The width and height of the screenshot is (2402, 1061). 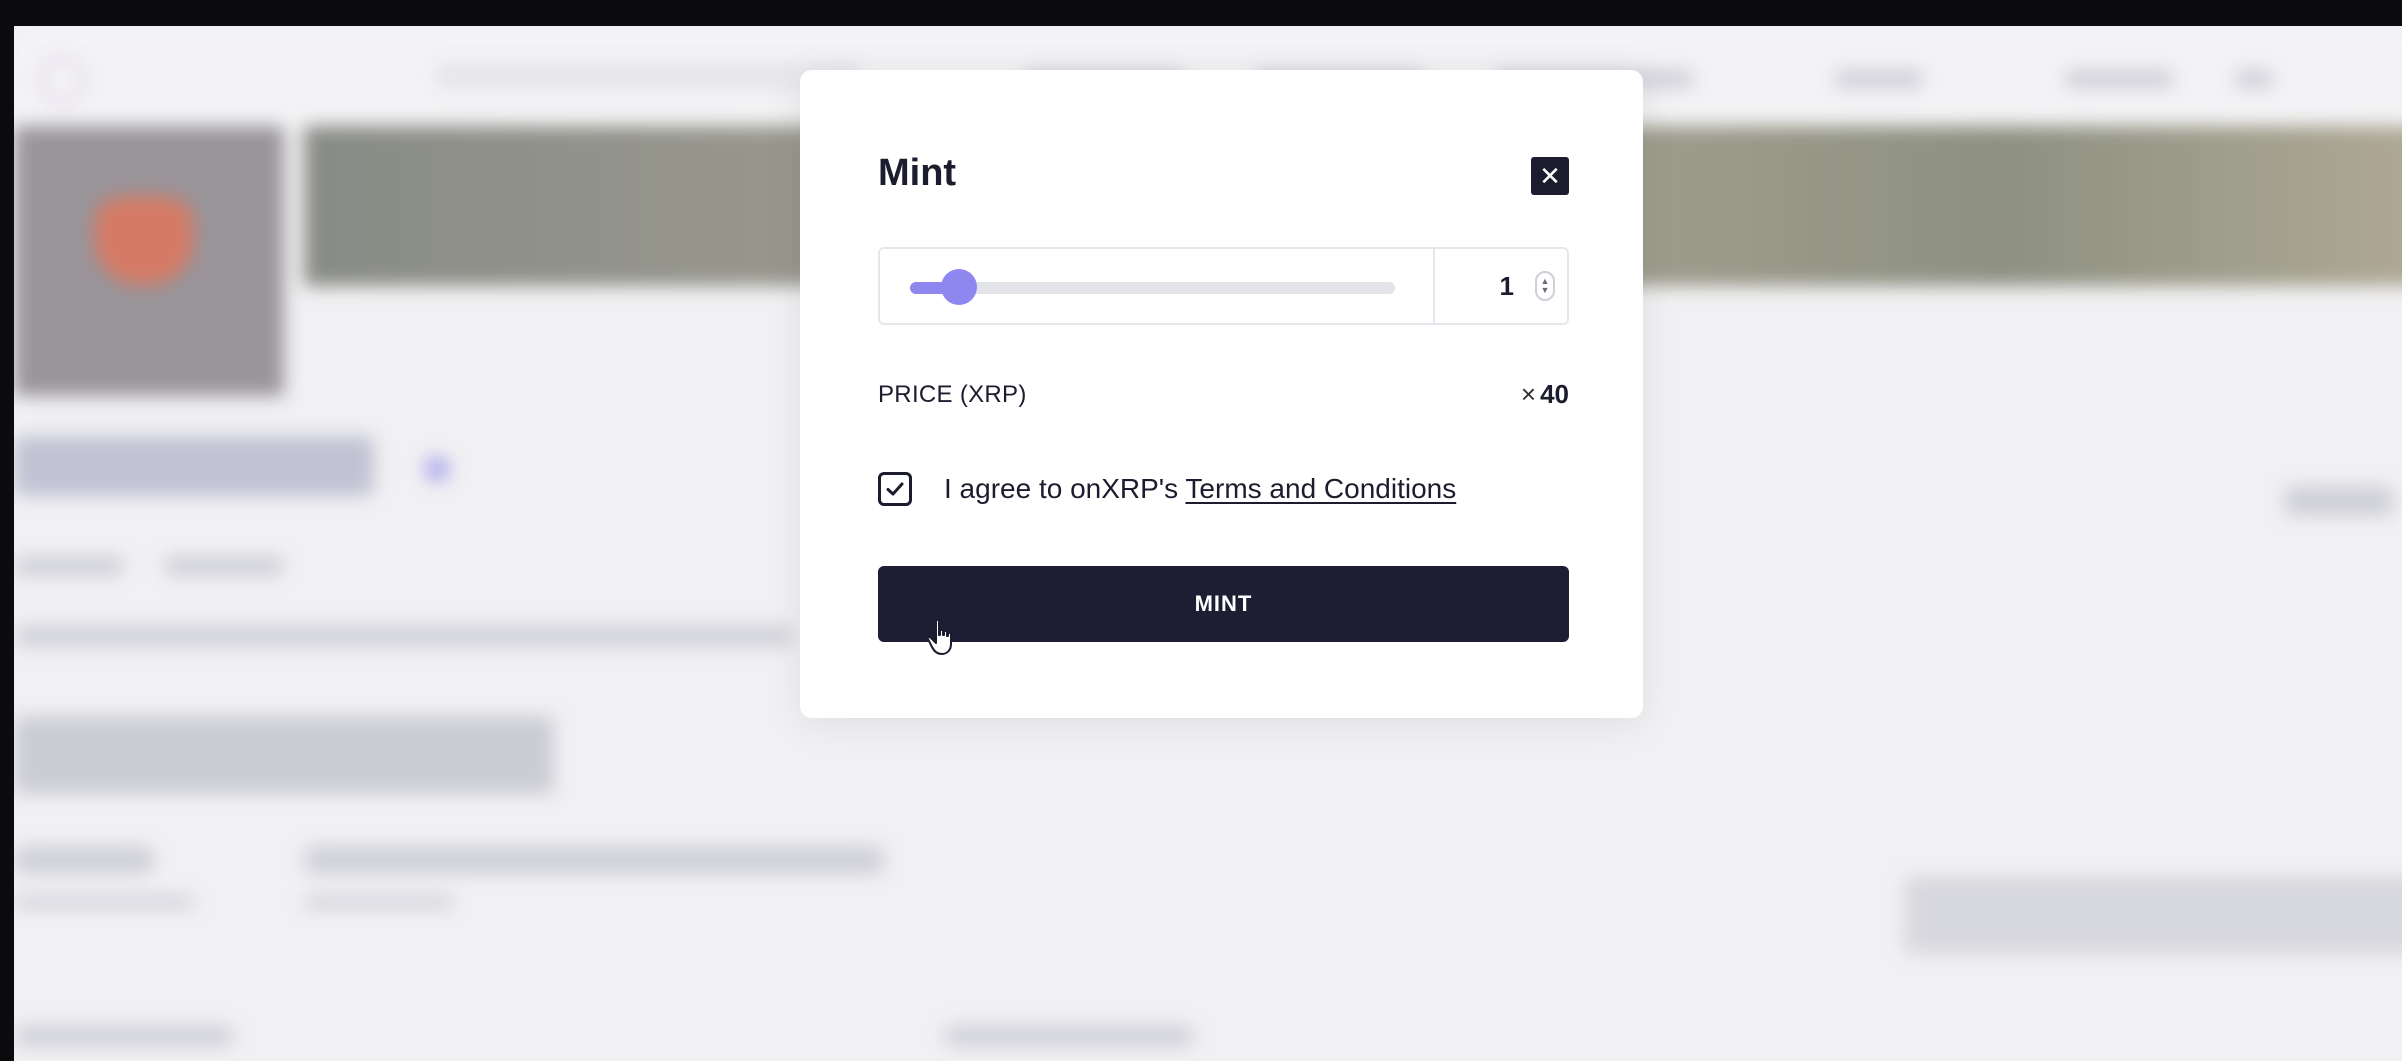 I want to click on chevron-down-icon: ▼, so click(x=1545, y=290).